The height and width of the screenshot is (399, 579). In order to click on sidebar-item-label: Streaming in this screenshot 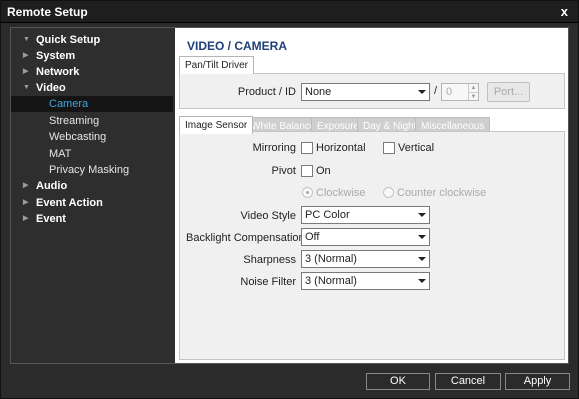, I will do `click(74, 121)`.